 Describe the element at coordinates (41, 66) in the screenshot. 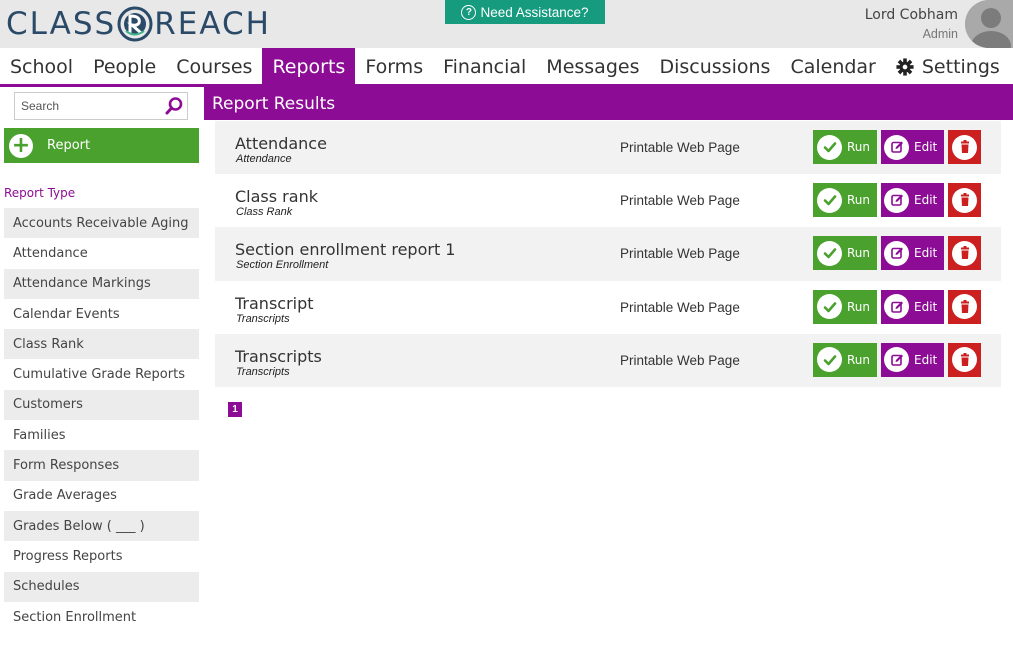

I see `nav-school: School` at that location.